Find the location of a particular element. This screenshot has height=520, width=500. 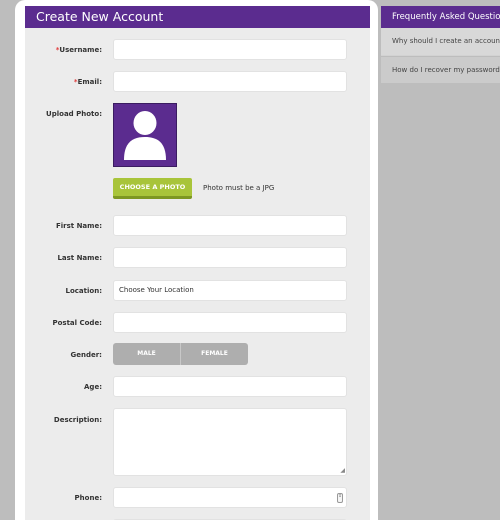

postal-code-input is located at coordinates (230, 322).